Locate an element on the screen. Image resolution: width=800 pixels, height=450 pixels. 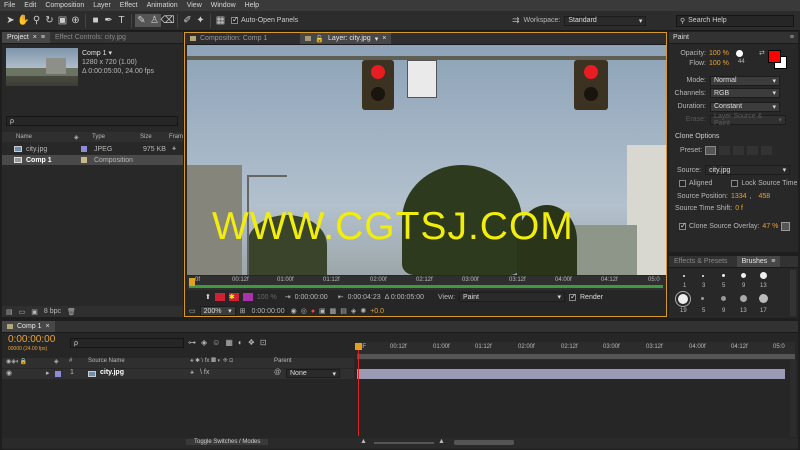
graph-editor-icon: ⊡ is located at coordinates (263, 342).